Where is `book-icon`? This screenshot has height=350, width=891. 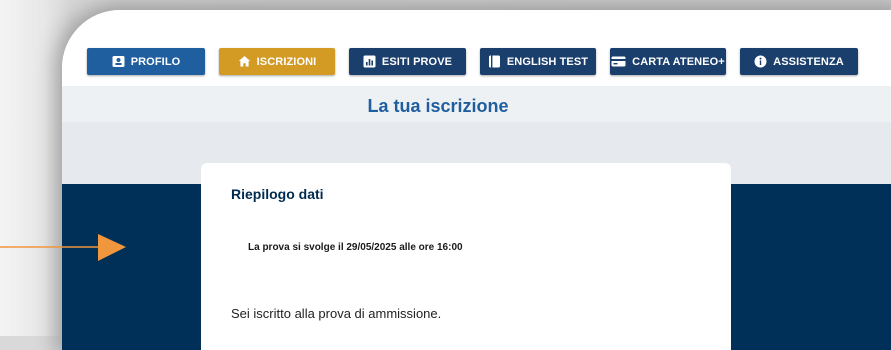
book-icon is located at coordinates (494, 61).